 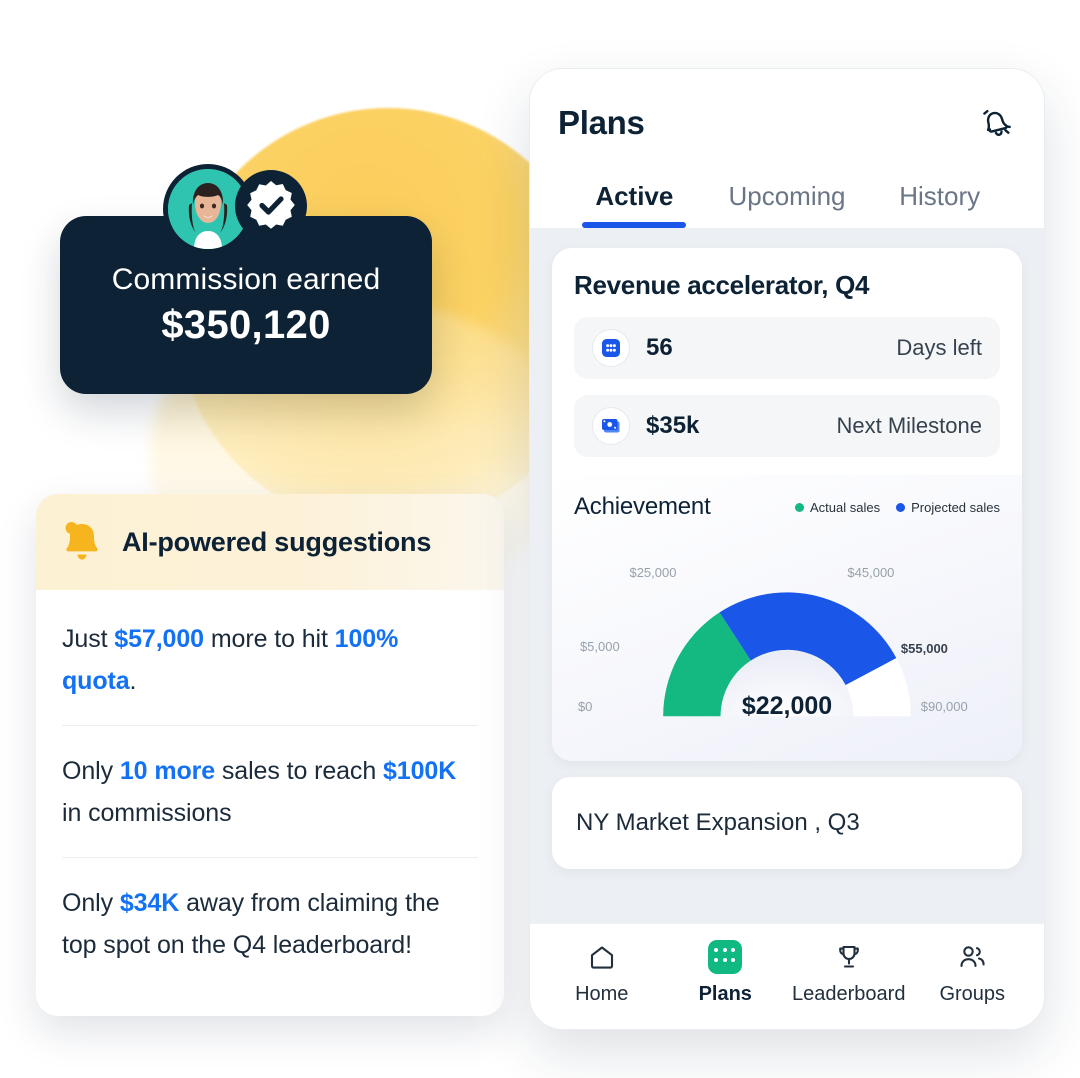 What do you see at coordinates (299, 771) in the screenshot?
I see `suggestion-text: sales to reach` at bounding box center [299, 771].